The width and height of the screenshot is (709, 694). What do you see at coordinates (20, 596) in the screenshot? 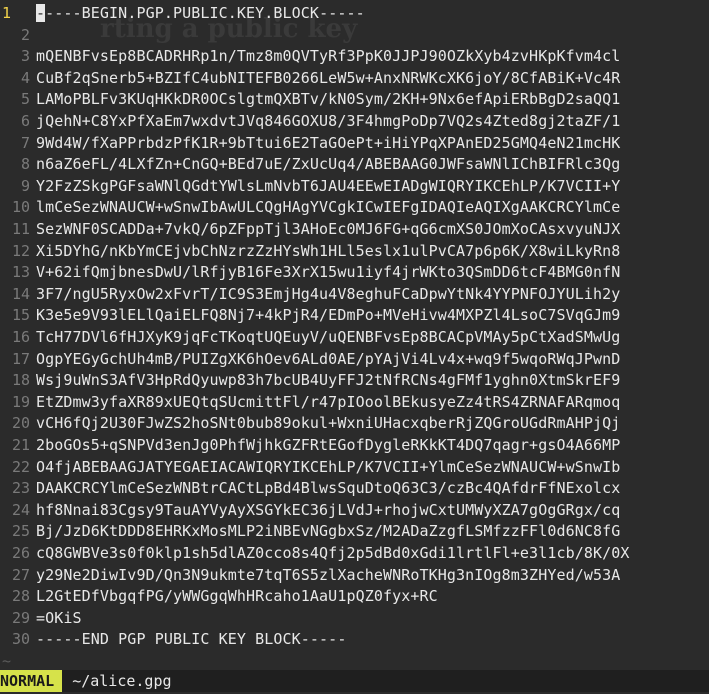
I see `line-number: 28` at bounding box center [20, 596].